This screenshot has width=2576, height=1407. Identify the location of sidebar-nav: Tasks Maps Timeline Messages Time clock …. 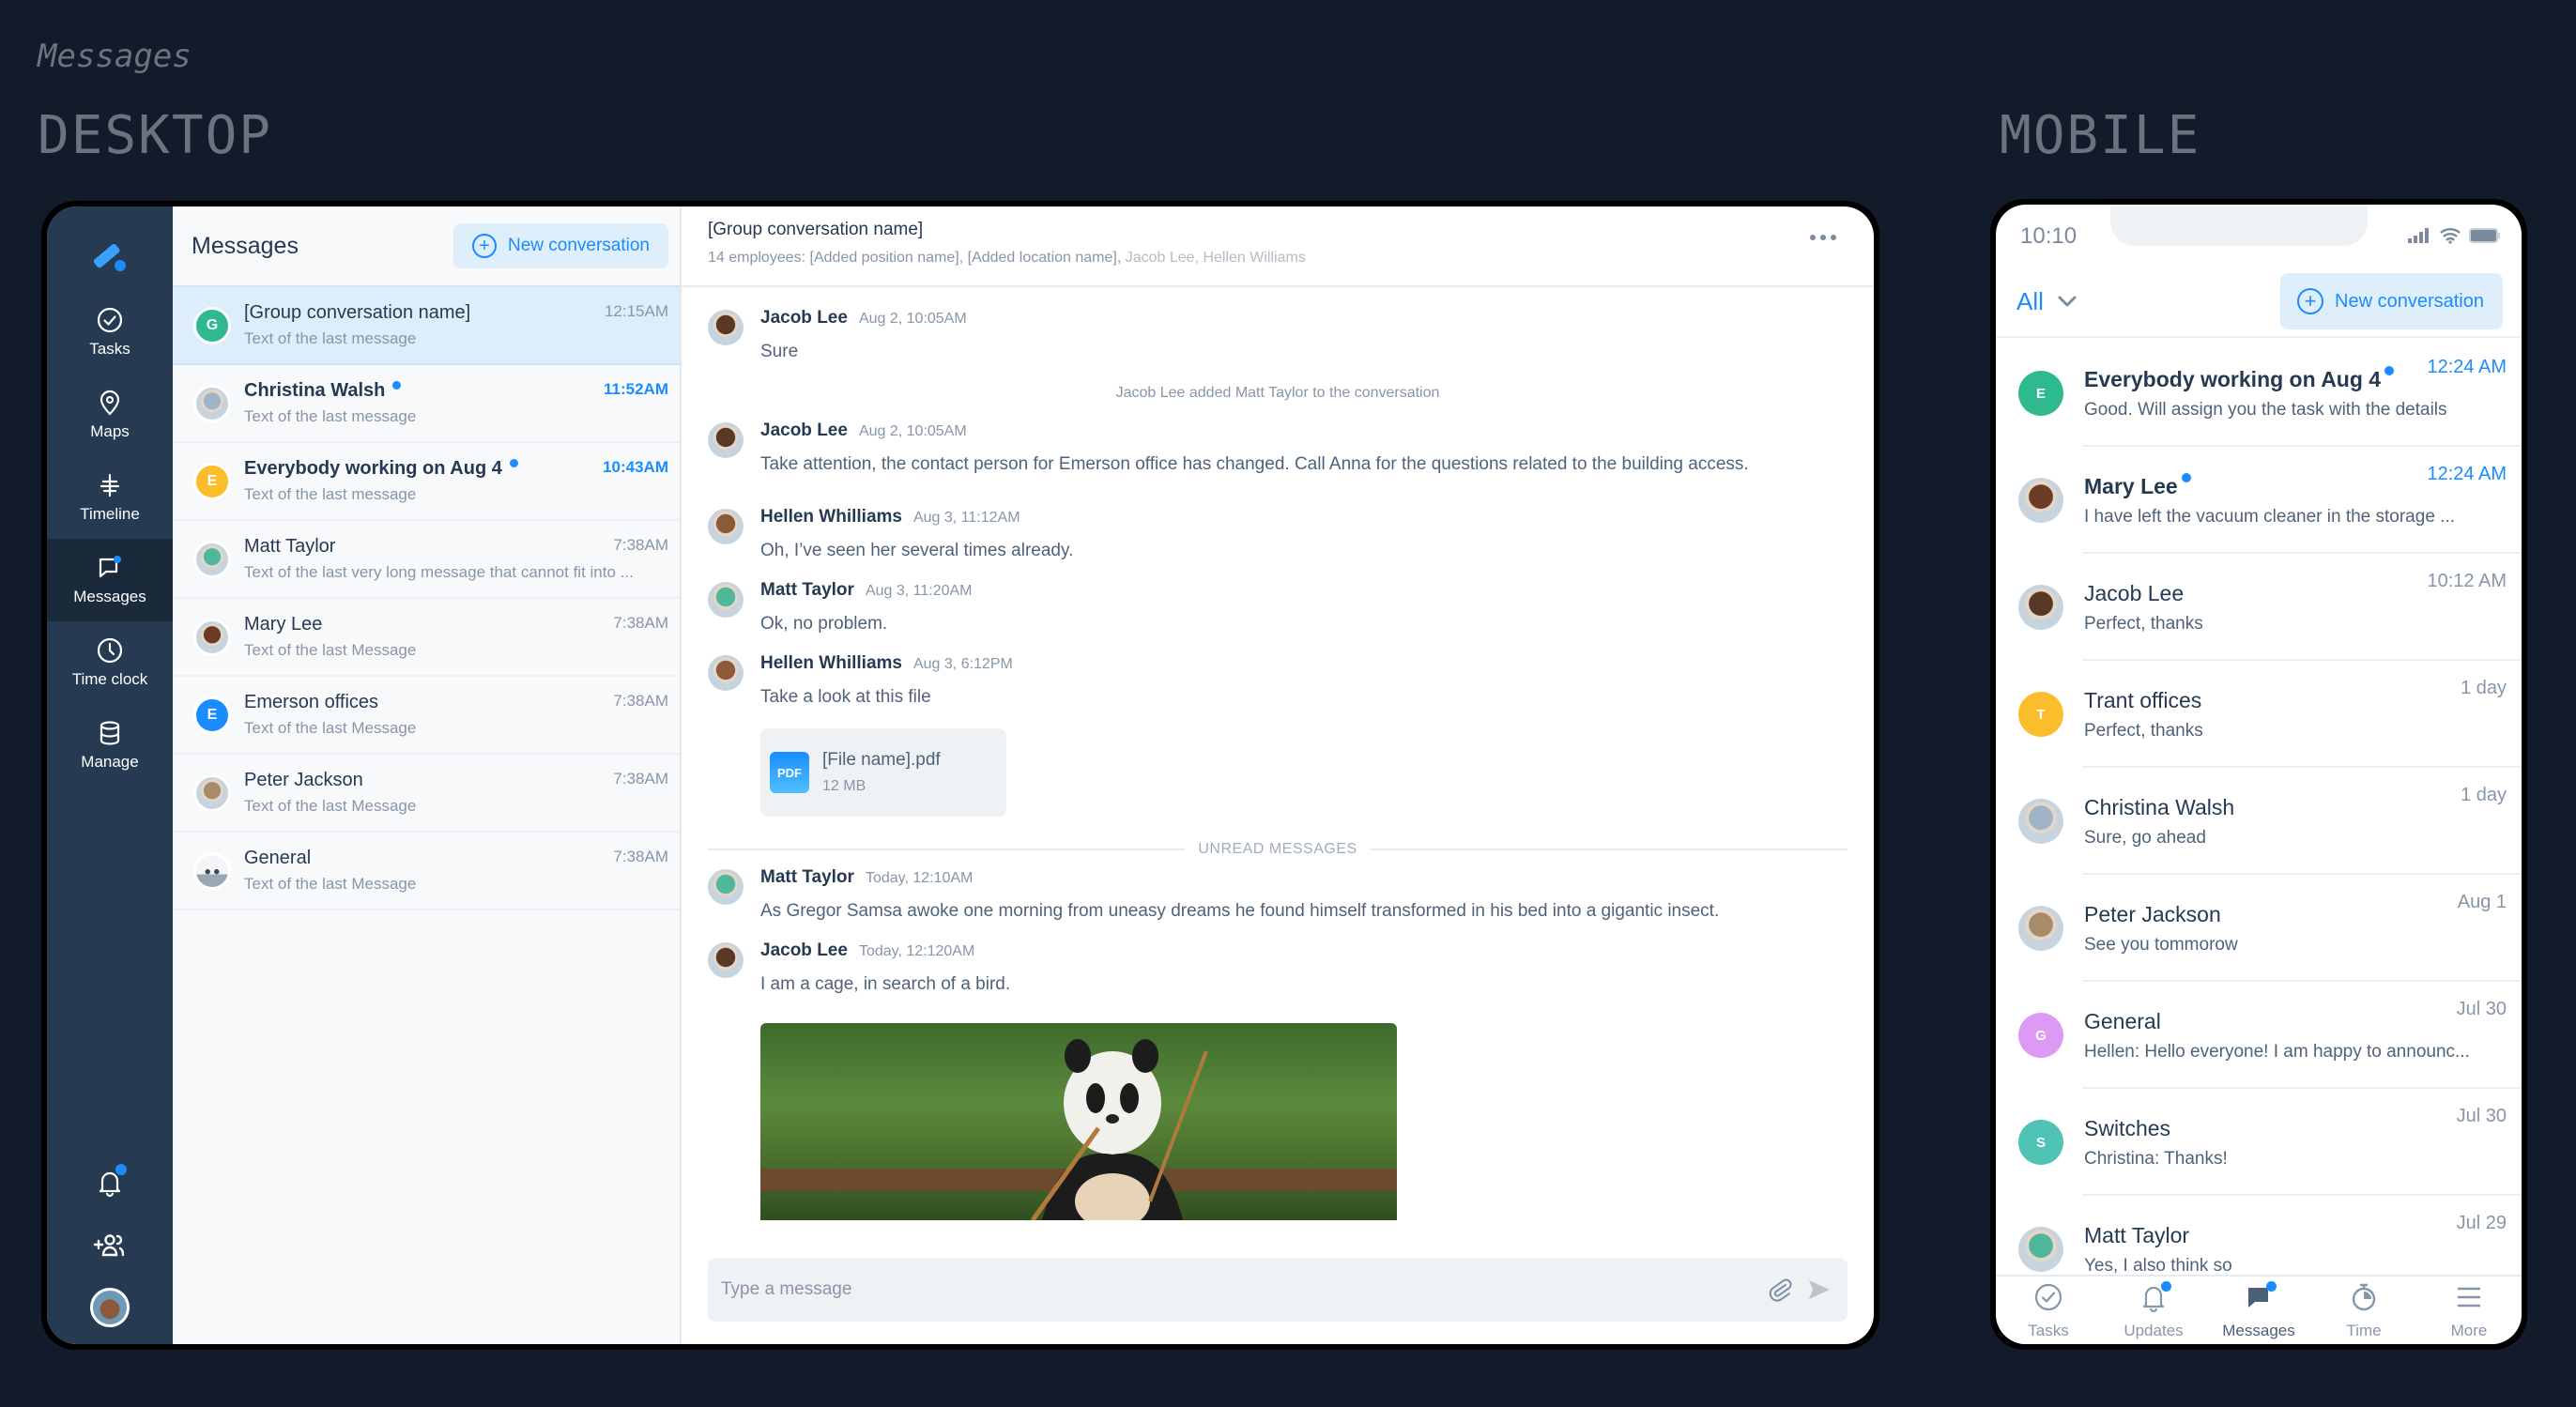
(110, 775).